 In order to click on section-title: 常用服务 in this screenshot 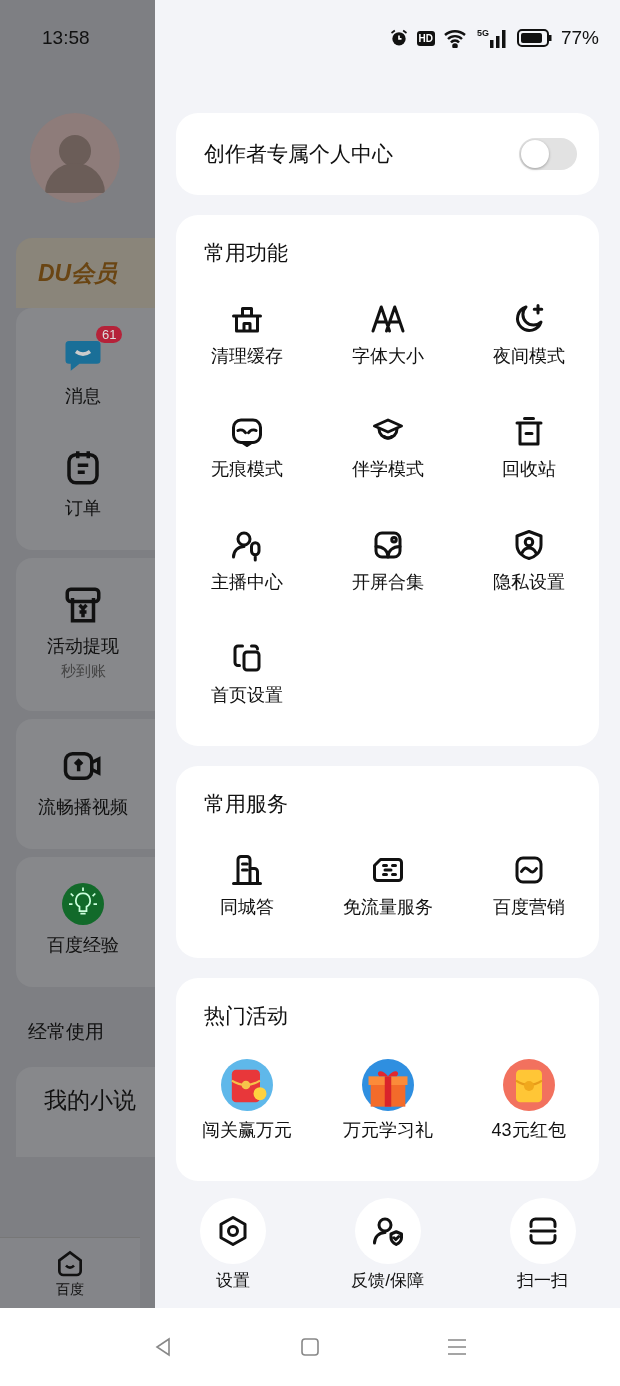, I will do `click(246, 804)`.